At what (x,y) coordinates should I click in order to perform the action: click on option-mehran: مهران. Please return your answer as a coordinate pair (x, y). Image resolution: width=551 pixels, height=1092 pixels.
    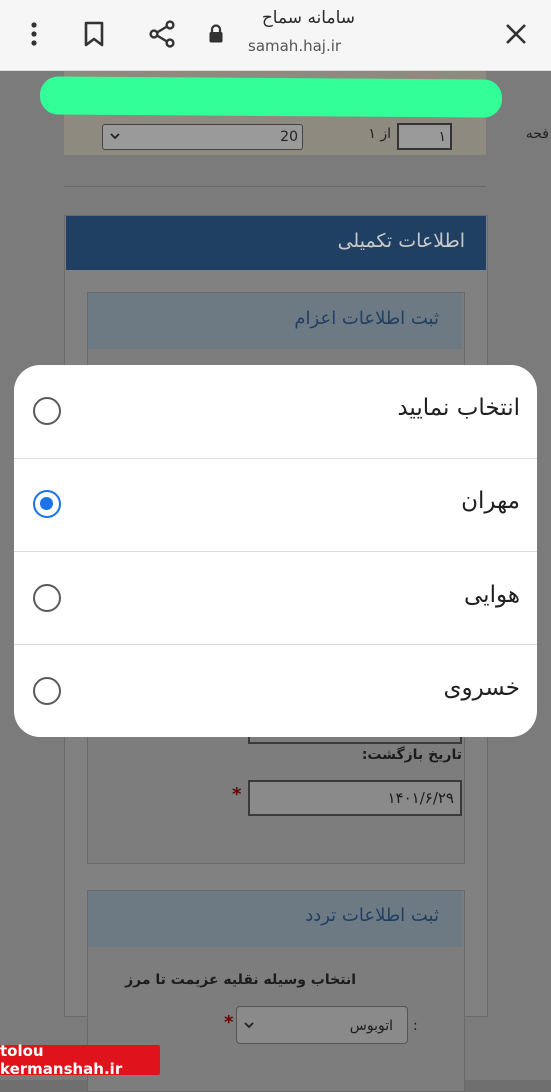
    Looking at the image, I should click on (275, 505).